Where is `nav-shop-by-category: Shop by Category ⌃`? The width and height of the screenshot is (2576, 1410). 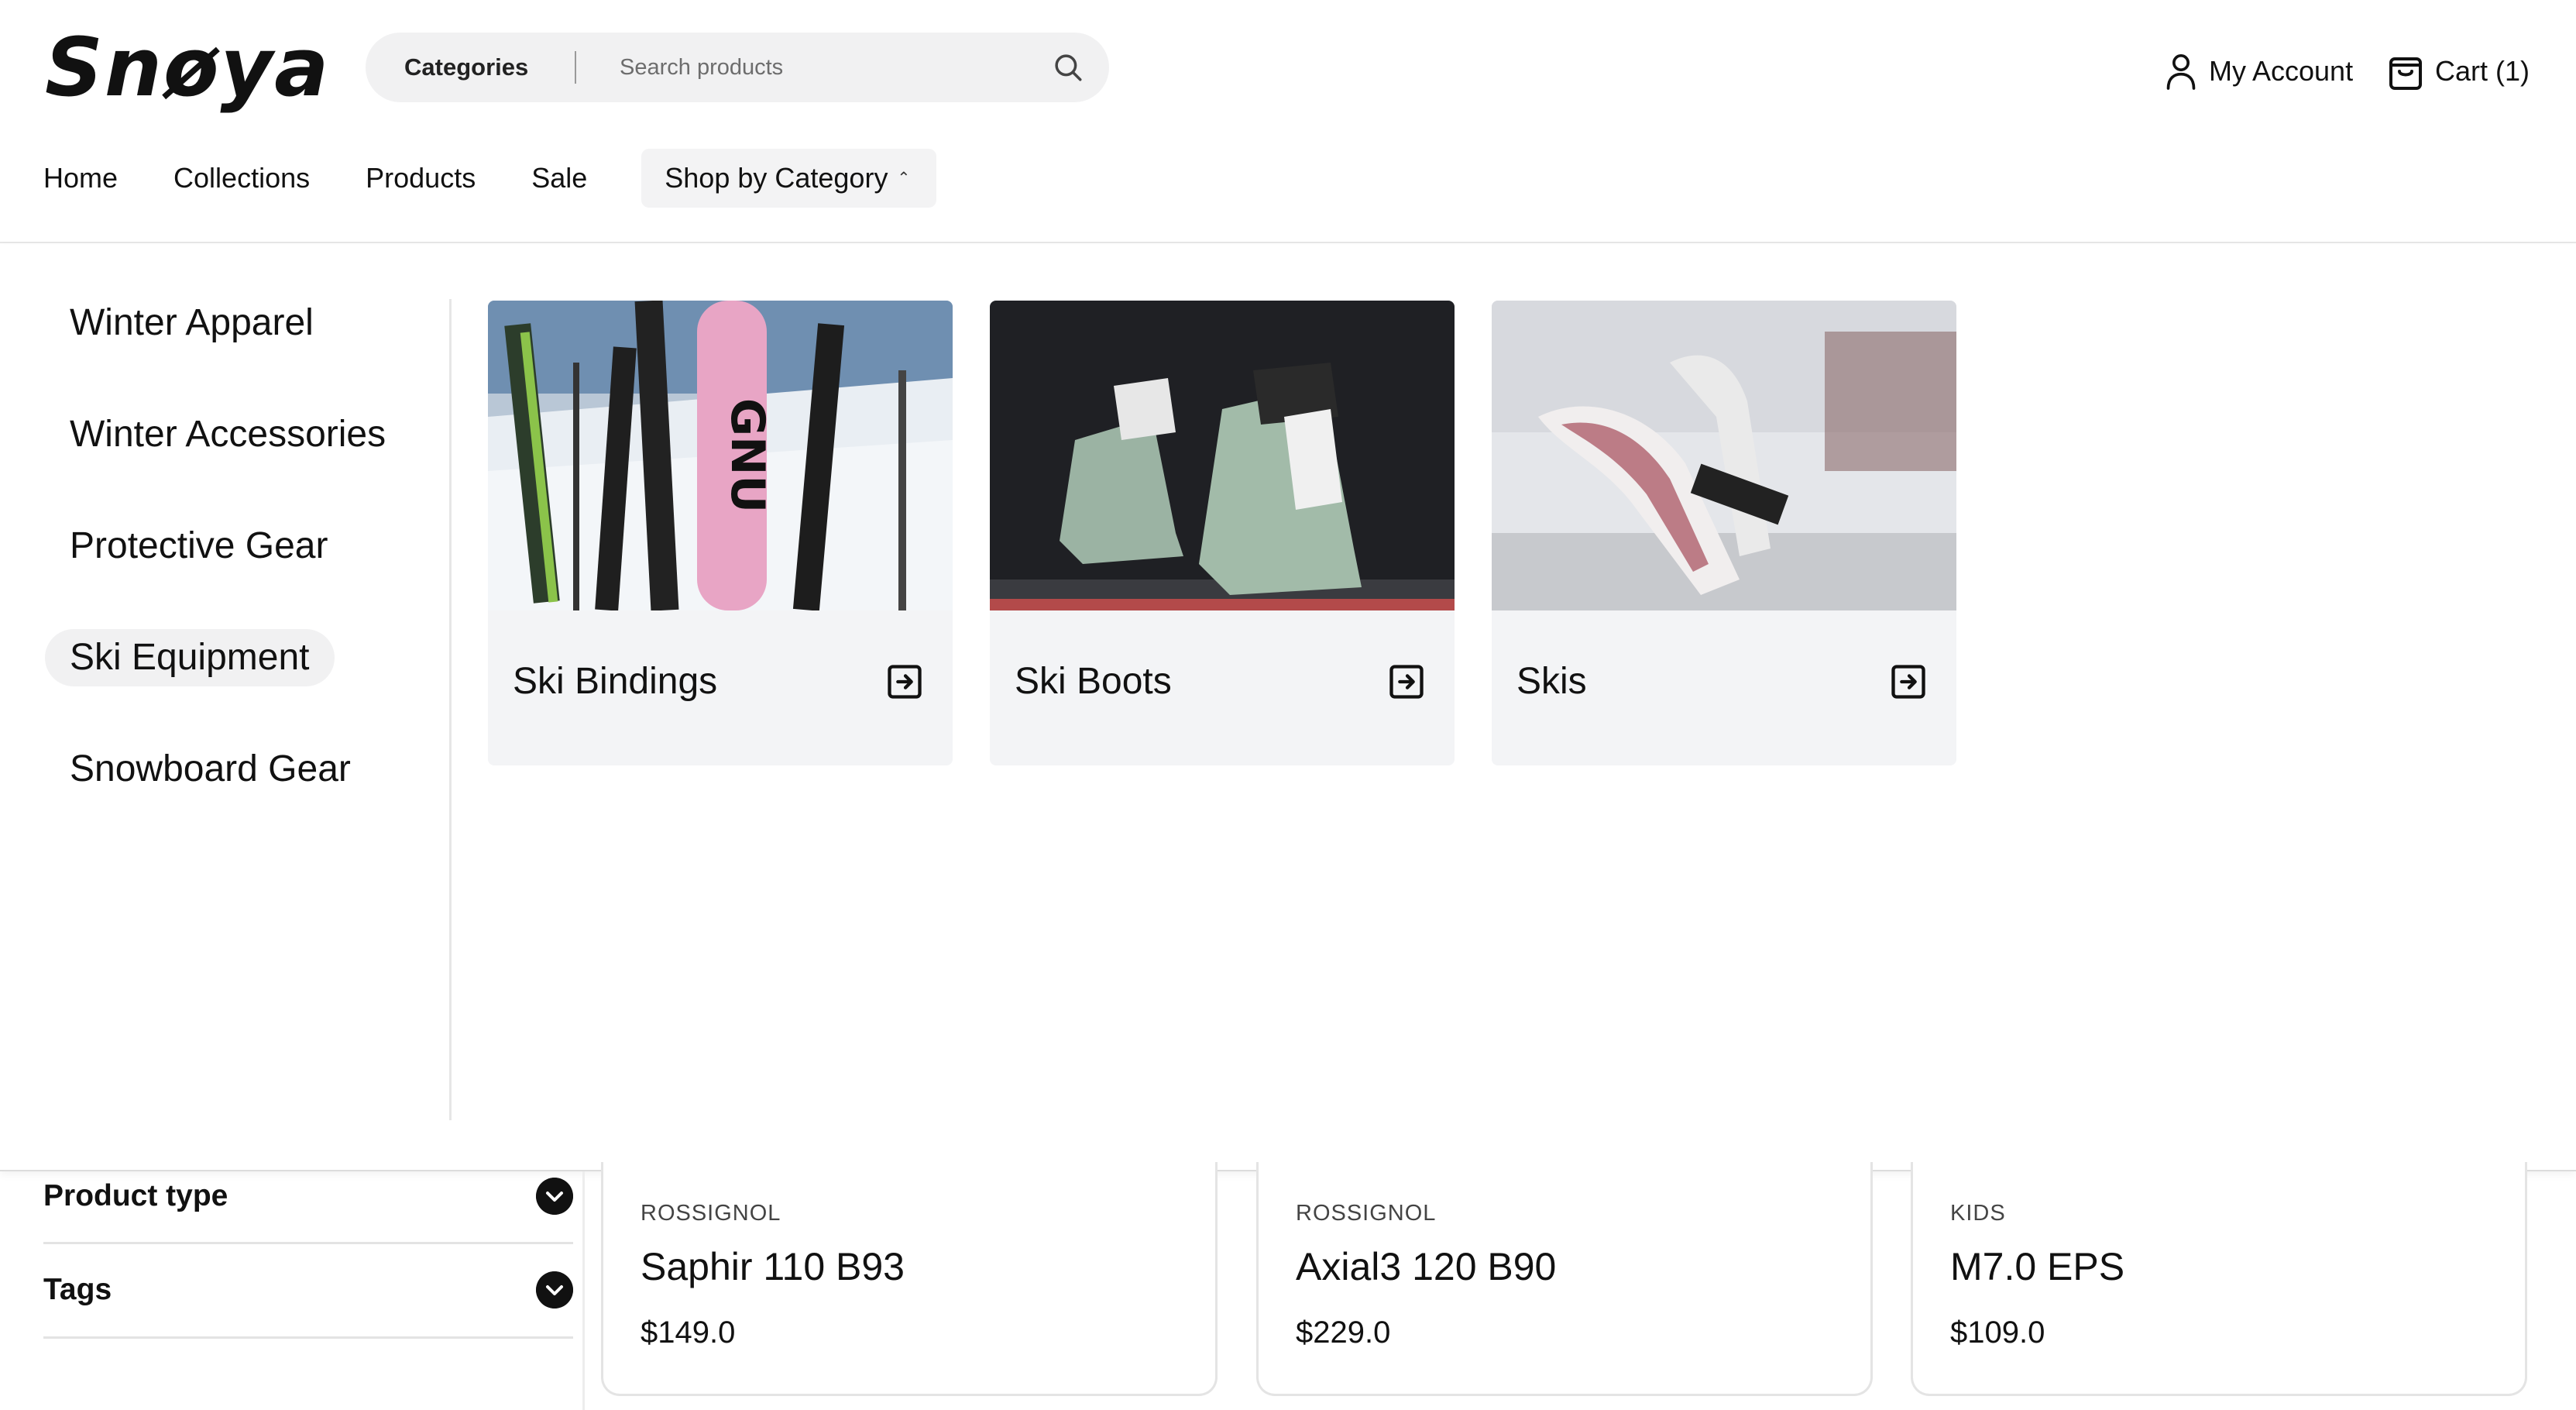
nav-shop-by-category: Shop by Category ⌃ is located at coordinates (789, 178).